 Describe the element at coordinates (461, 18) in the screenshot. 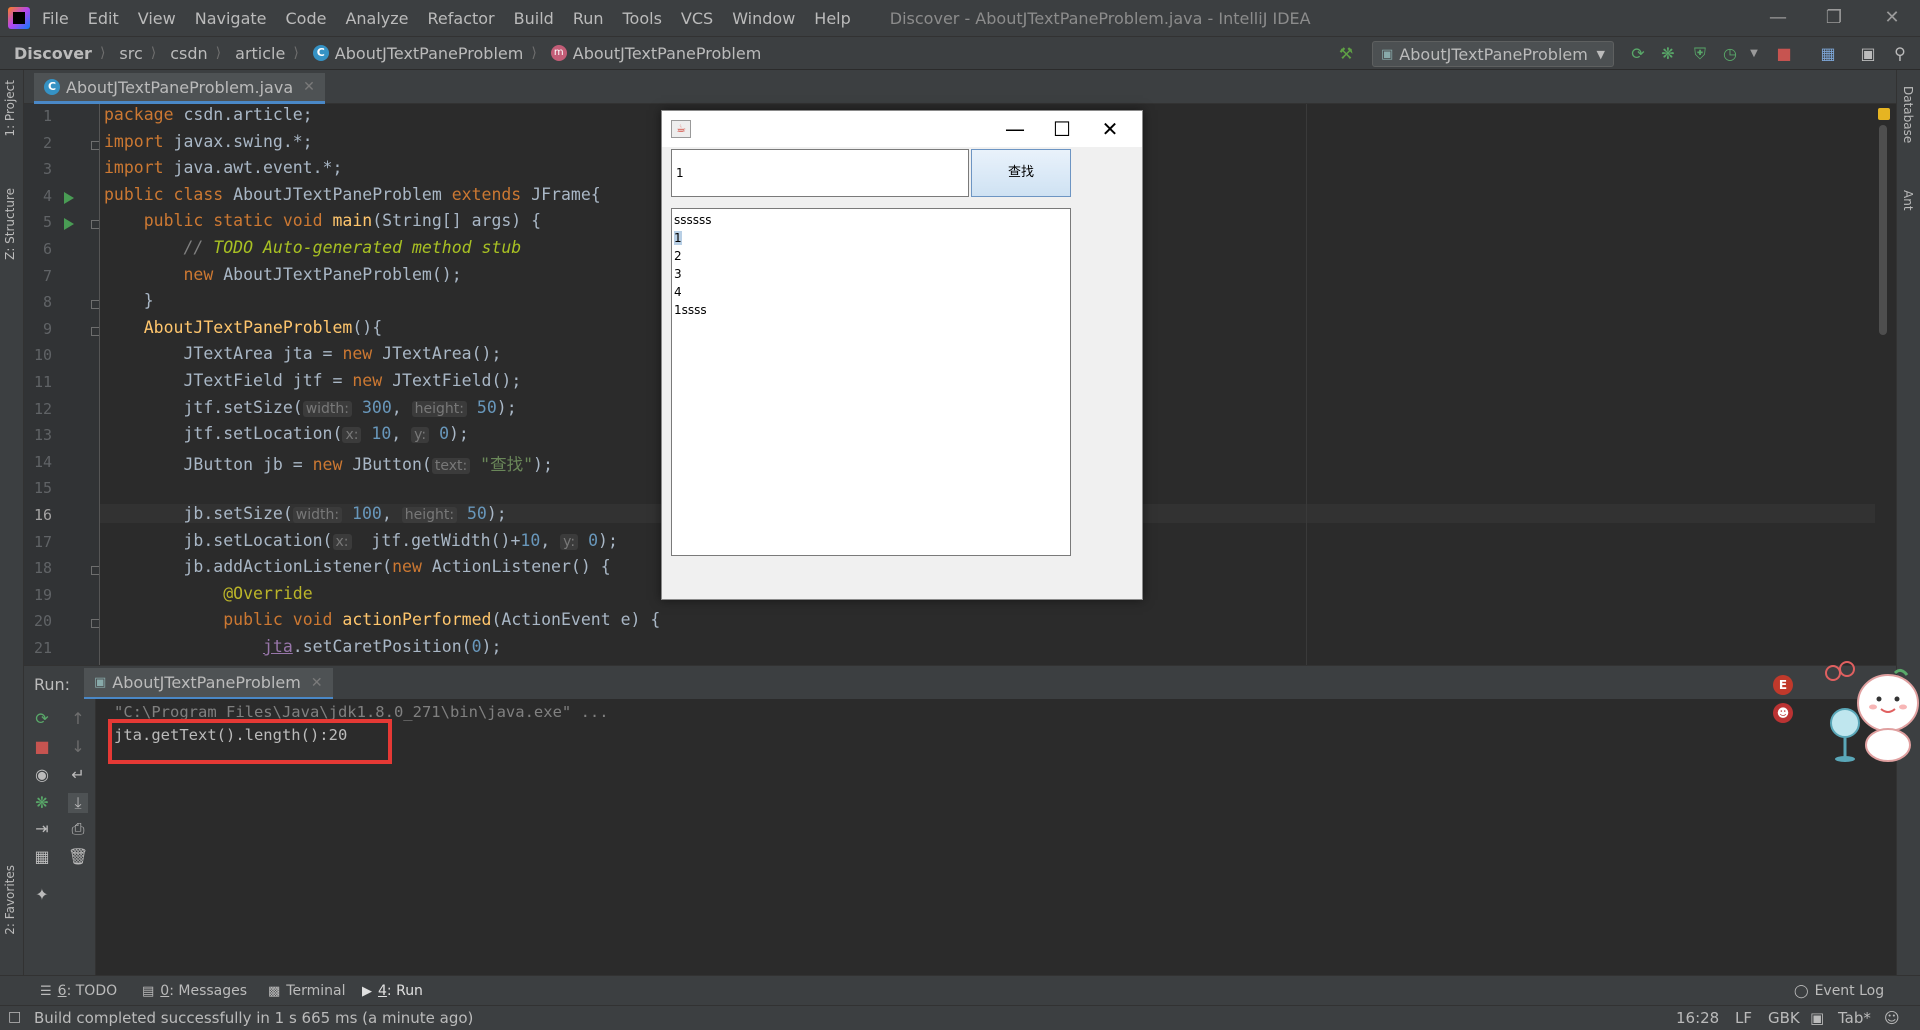

I see `menu-refactor: Refactor` at that location.